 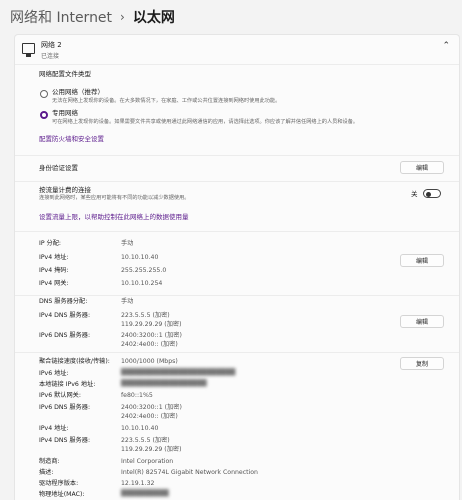 I want to click on description-key: 描述:, so click(x=46, y=472).